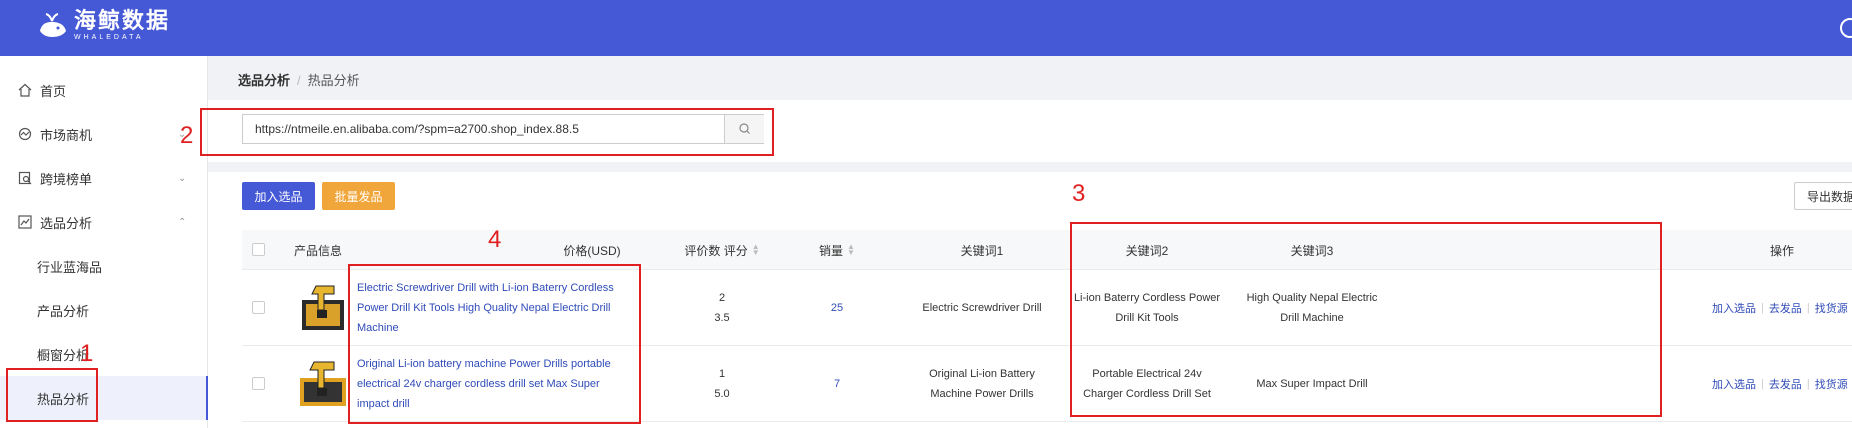 The width and height of the screenshot is (1852, 428). Describe the element at coordinates (63, 311) in the screenshot. I see `sidebar-subitem-label: 产品分析` at that location.